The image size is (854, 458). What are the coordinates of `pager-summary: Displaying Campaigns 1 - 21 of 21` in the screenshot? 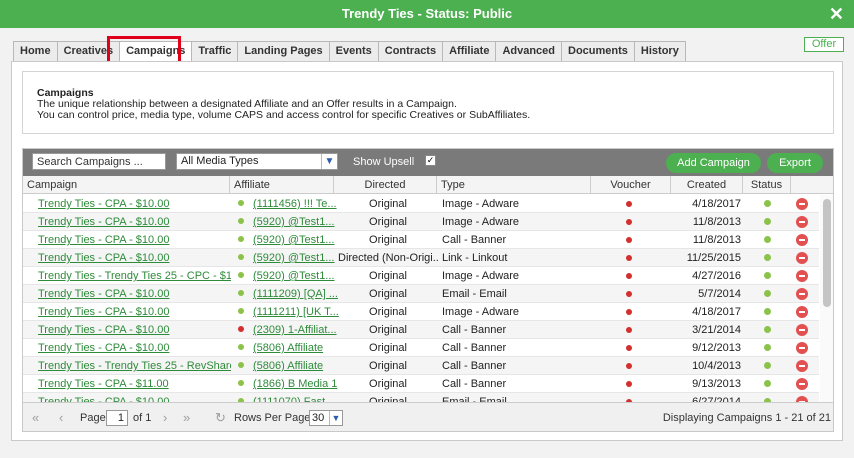 It's located at (746, 418).